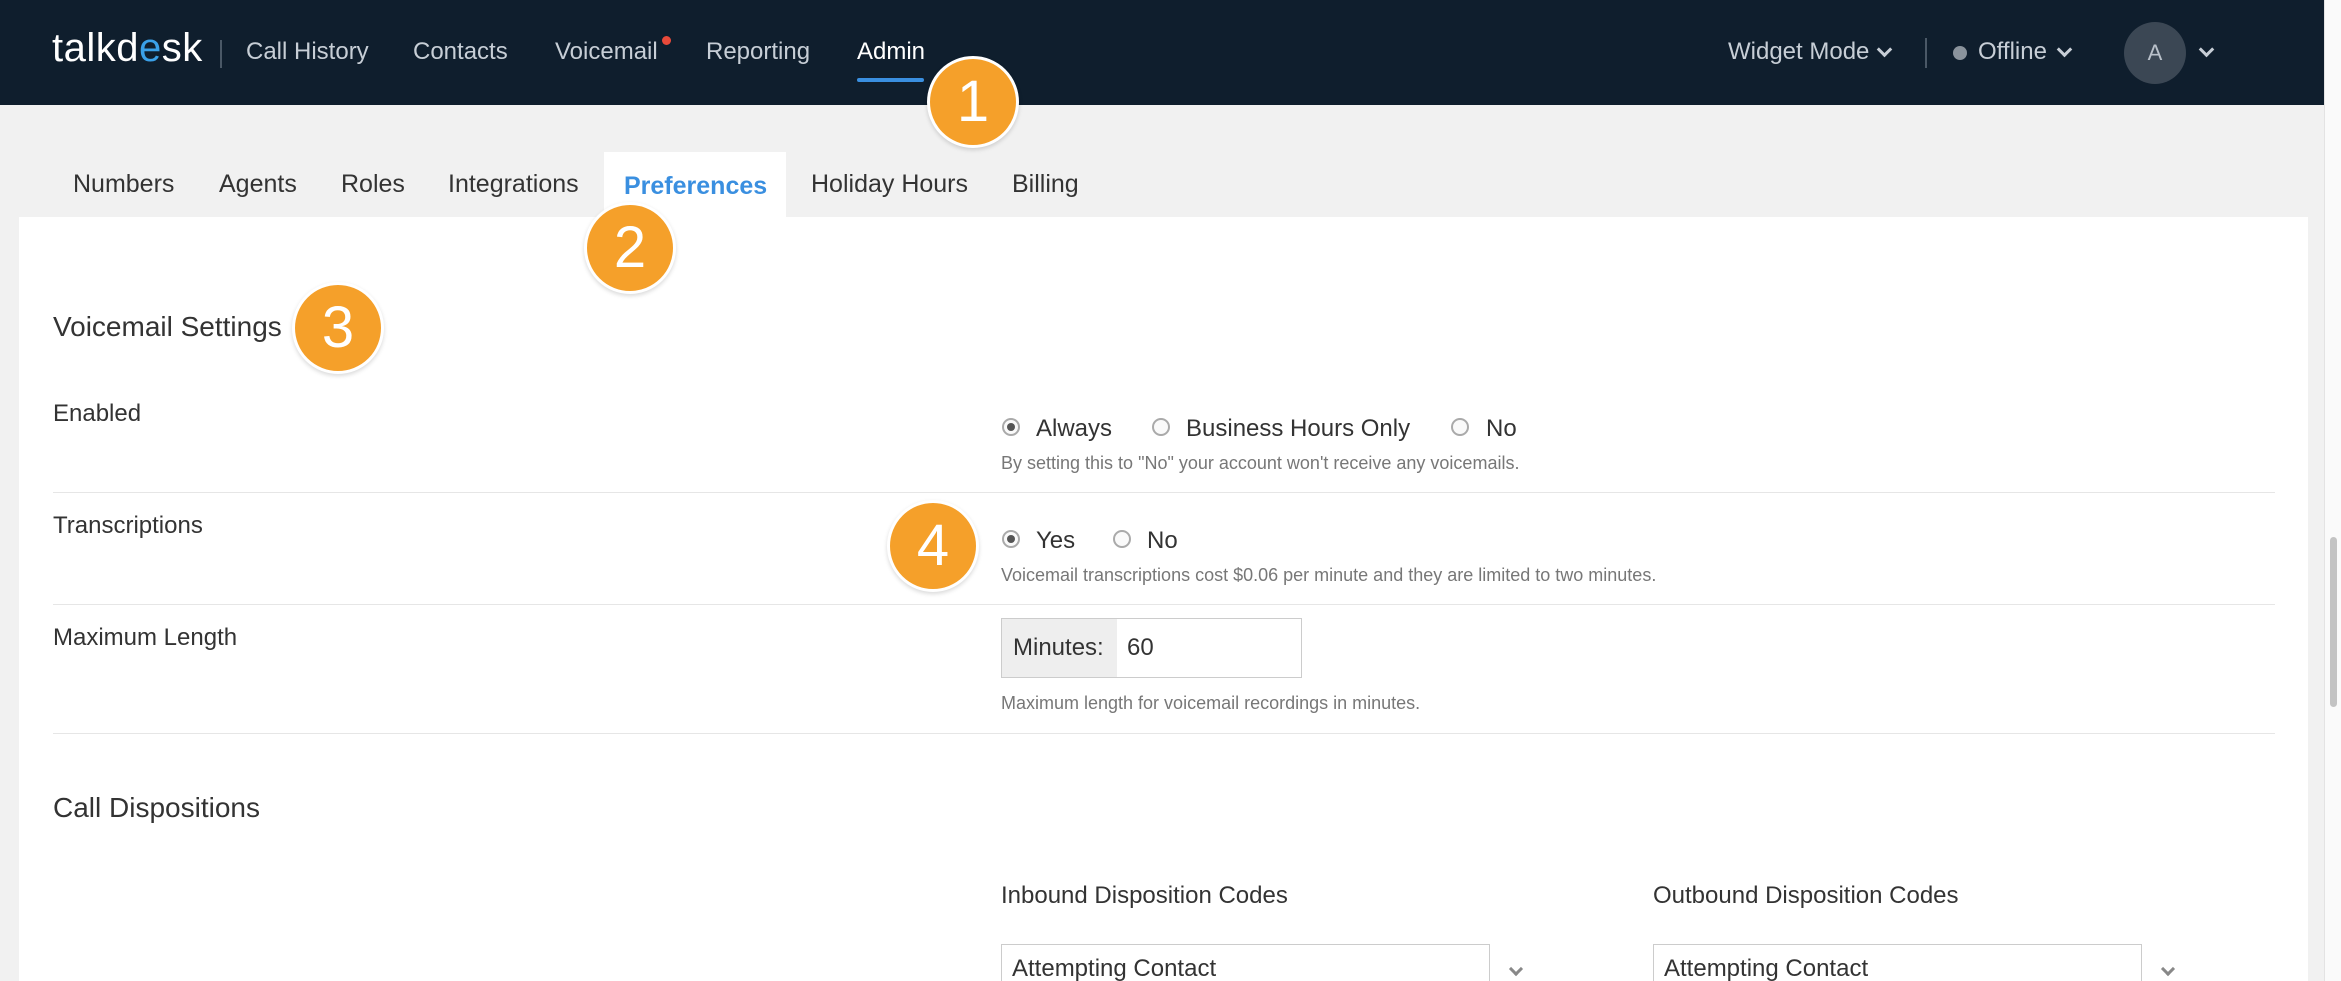 This screenshot has height=981, width=2341. I want to click on nav-admin: Admin, so click(891, 52).